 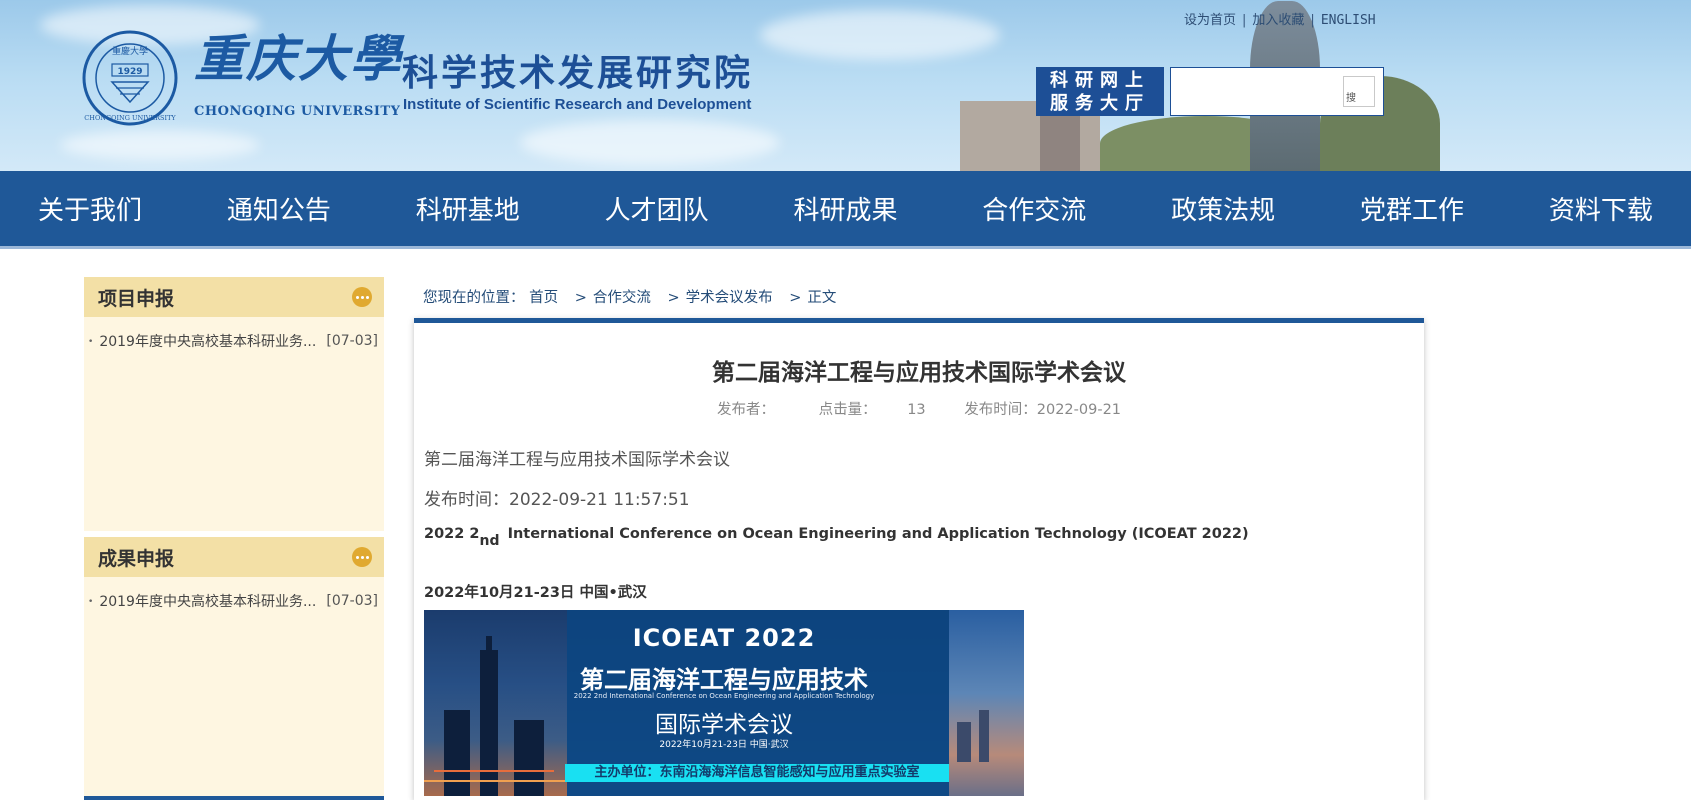 I want to click on breadcrumb: 您现在的位置： 首页 > 合作交流 > 学术会议发布 > 正文, so click(x=629, y=296).